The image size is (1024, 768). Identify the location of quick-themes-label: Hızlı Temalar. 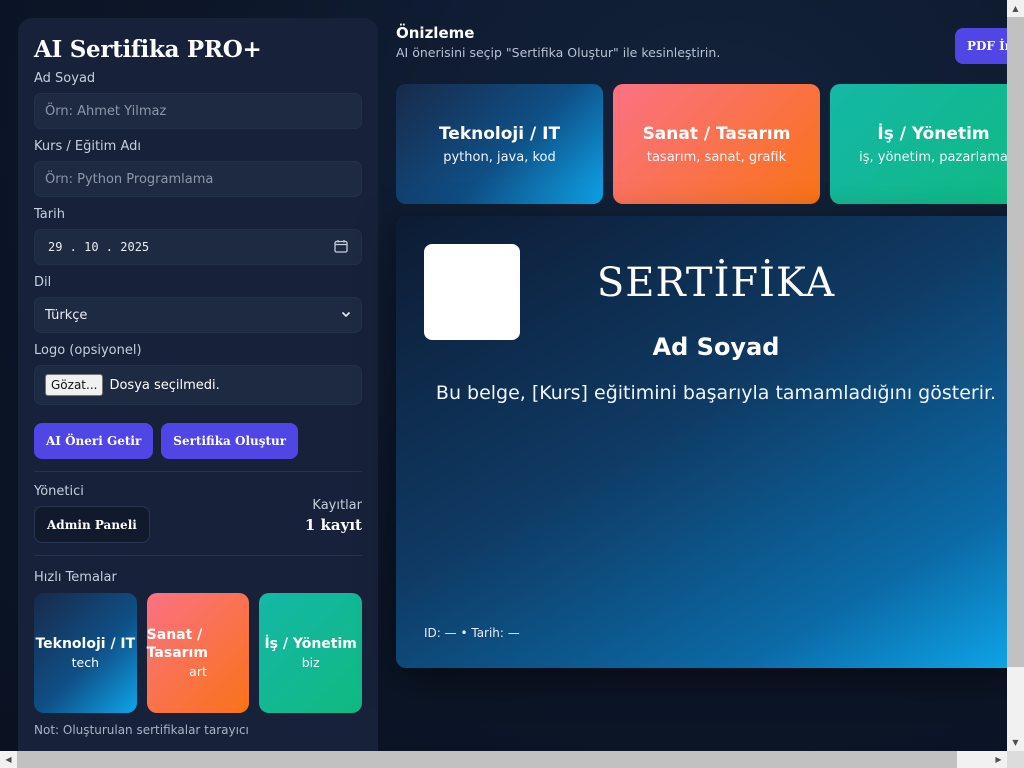
(75, 577).